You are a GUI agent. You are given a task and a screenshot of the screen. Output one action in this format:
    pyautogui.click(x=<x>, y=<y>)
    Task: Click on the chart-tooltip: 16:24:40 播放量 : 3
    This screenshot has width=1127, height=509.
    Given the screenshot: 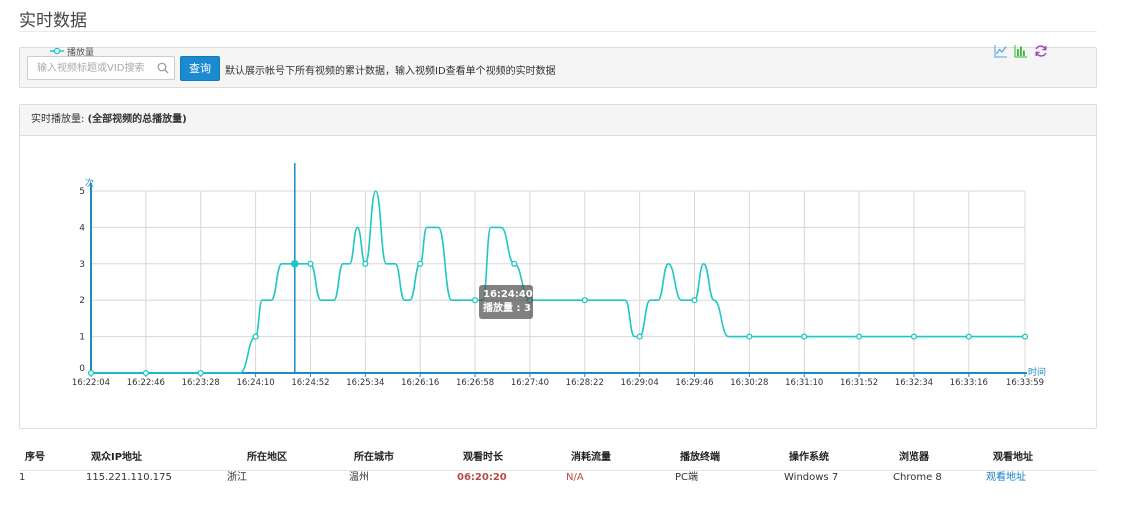 What is the action you would take?
    pyautogui.click(x=506, y=302)
    